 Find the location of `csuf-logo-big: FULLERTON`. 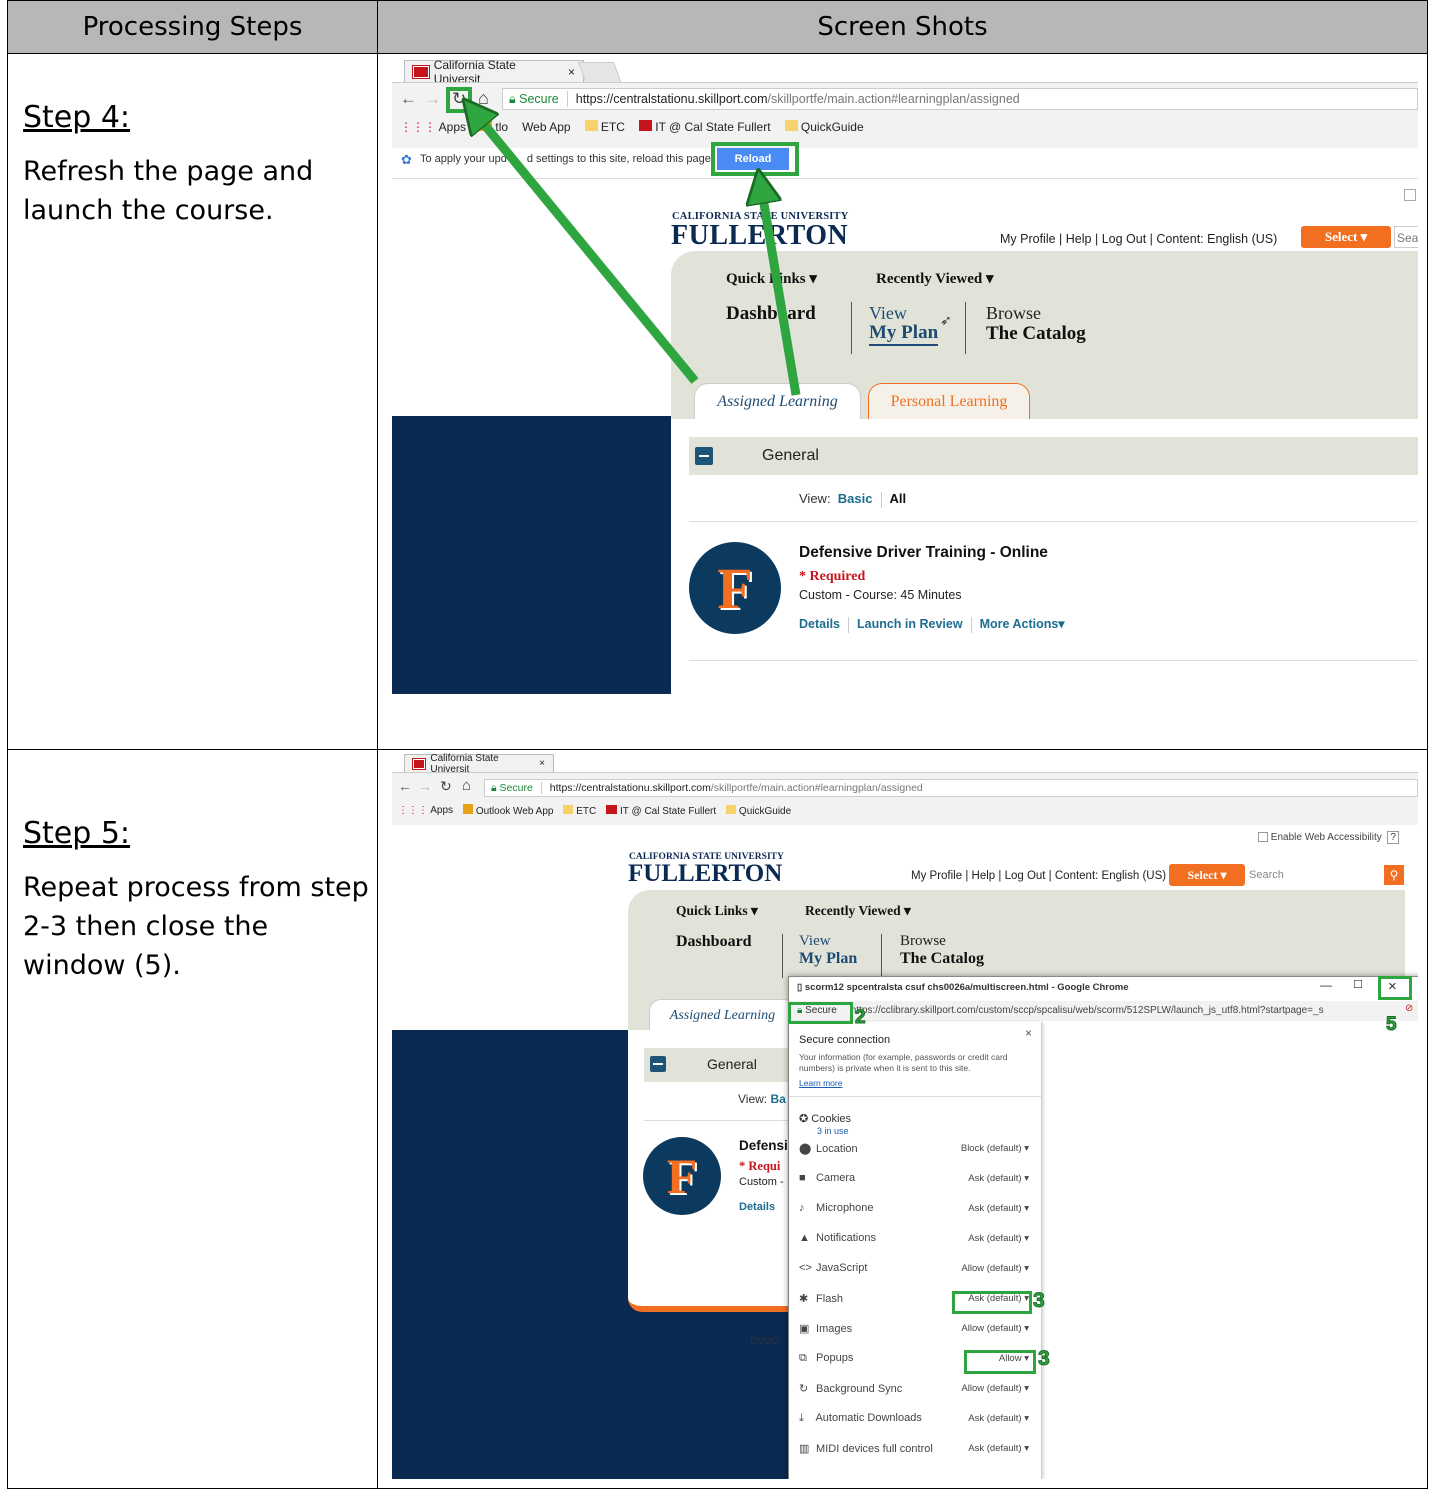

csuf-logo-big: FULLERTON is located at coordinates (705, 873).